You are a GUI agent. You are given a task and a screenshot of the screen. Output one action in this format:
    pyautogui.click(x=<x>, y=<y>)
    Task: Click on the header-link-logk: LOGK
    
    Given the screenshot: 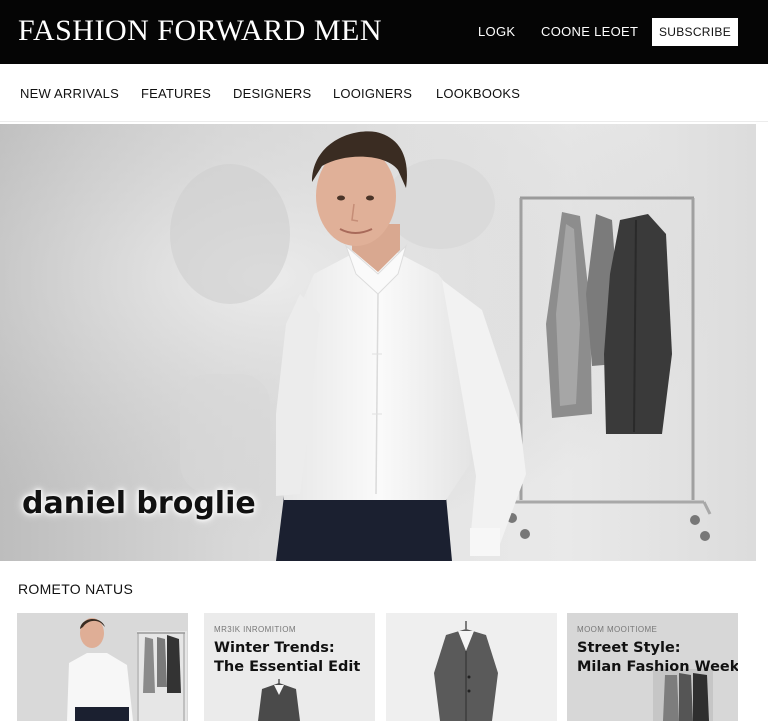 What is the action you would take?
    pyautogui.click(x=496, y=31)
    